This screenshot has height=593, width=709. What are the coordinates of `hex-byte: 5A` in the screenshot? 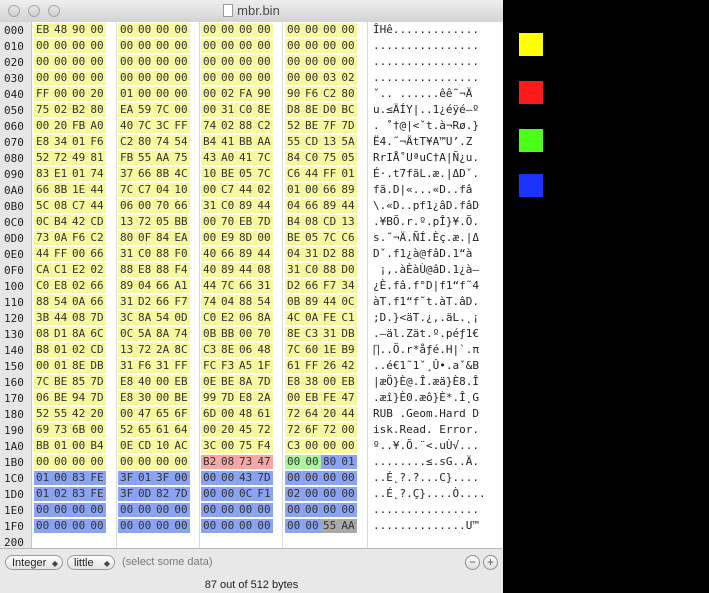 It's located at (348, 142).